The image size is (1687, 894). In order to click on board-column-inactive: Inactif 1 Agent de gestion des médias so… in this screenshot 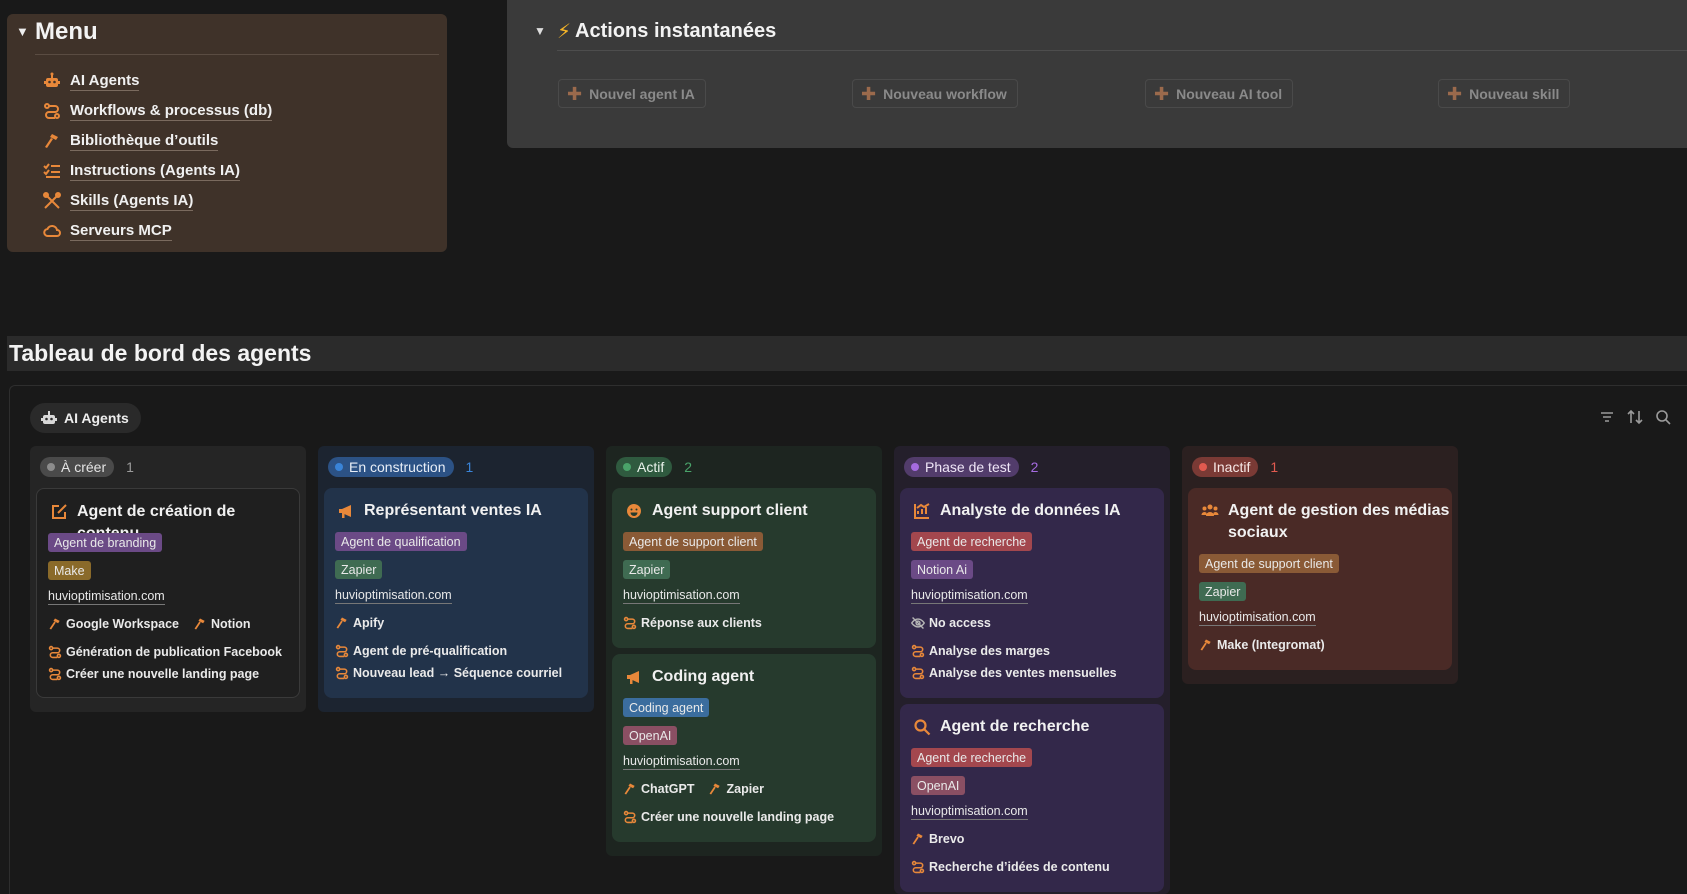, I will do `click(1320, 565)`.